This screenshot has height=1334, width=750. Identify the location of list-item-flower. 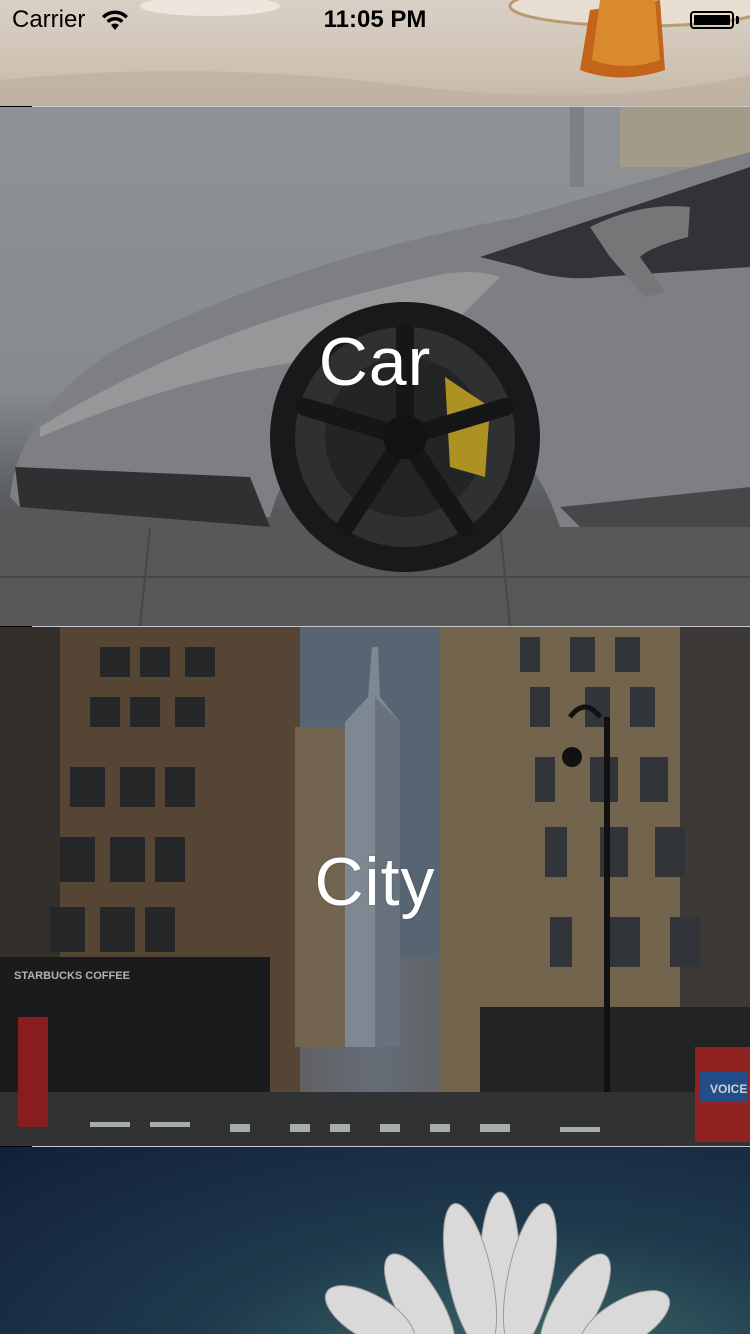
(375, 1240).